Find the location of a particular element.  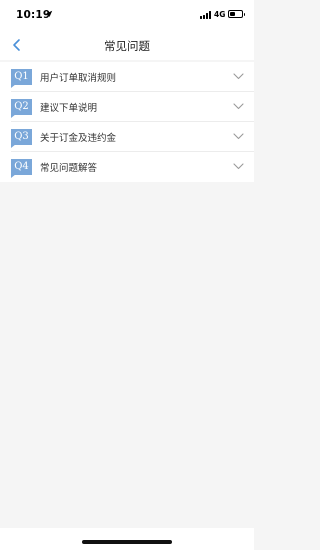

question-badge-label: Q2 is located at coordinates (21, 106).